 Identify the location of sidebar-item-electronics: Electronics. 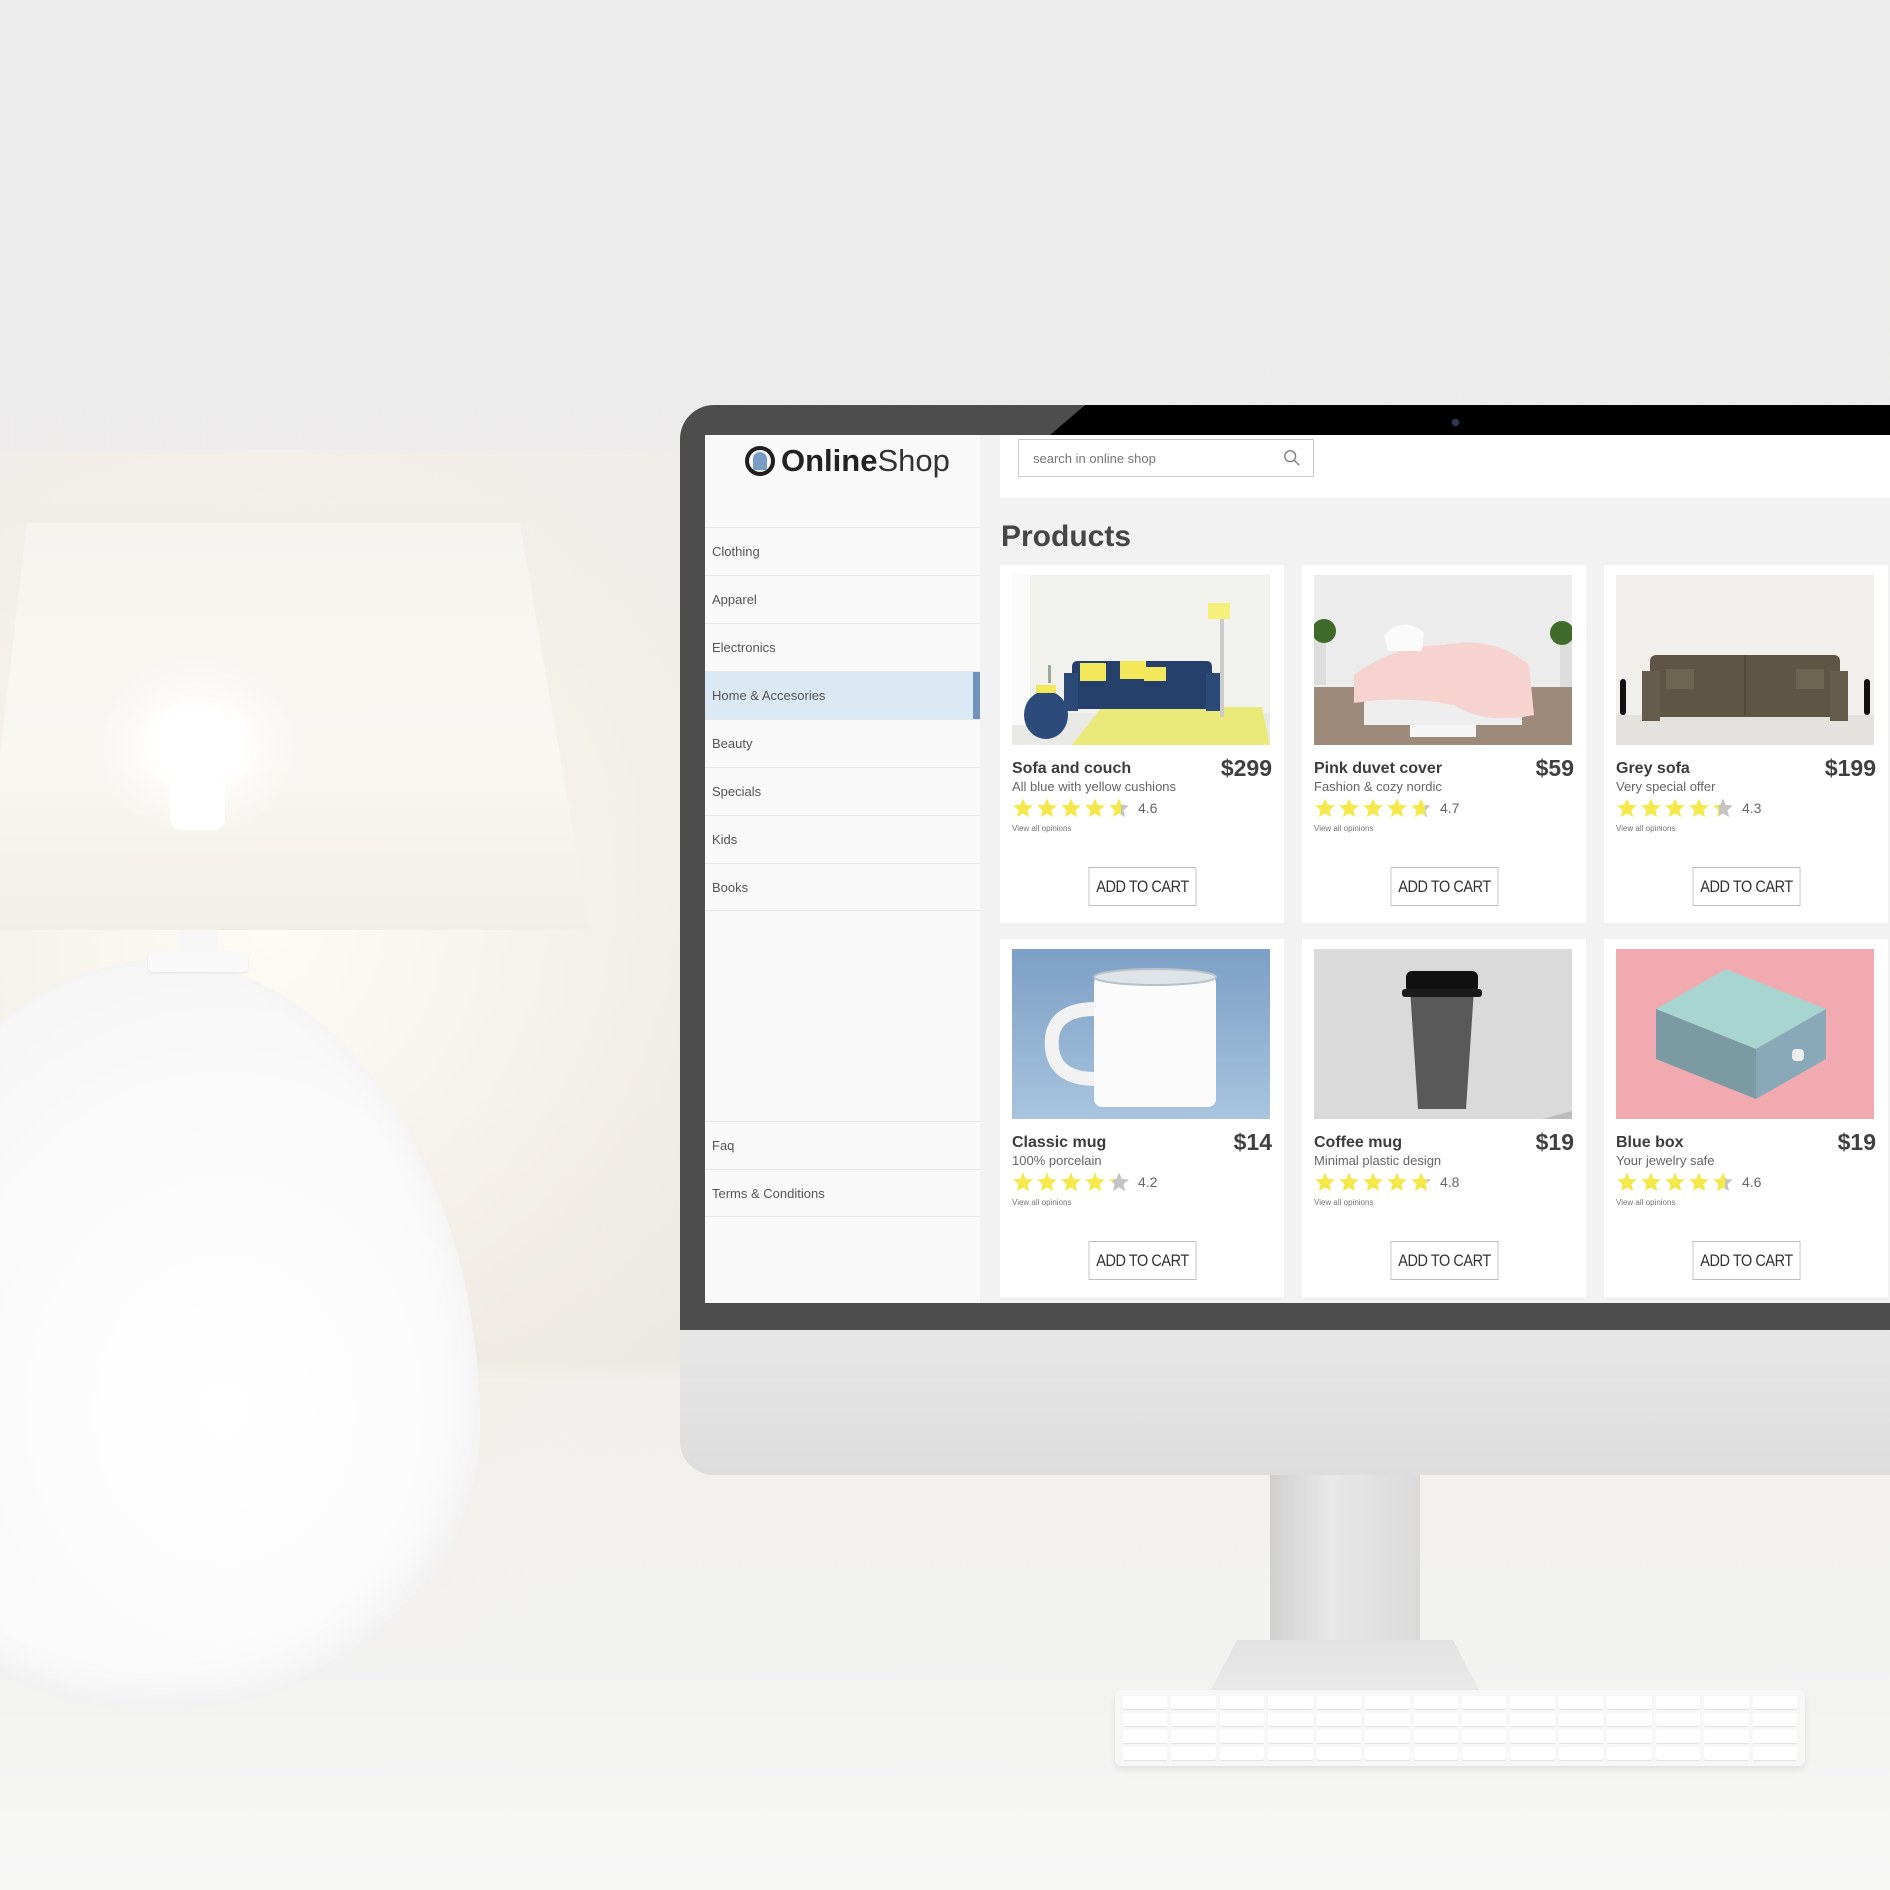
(842, 647).